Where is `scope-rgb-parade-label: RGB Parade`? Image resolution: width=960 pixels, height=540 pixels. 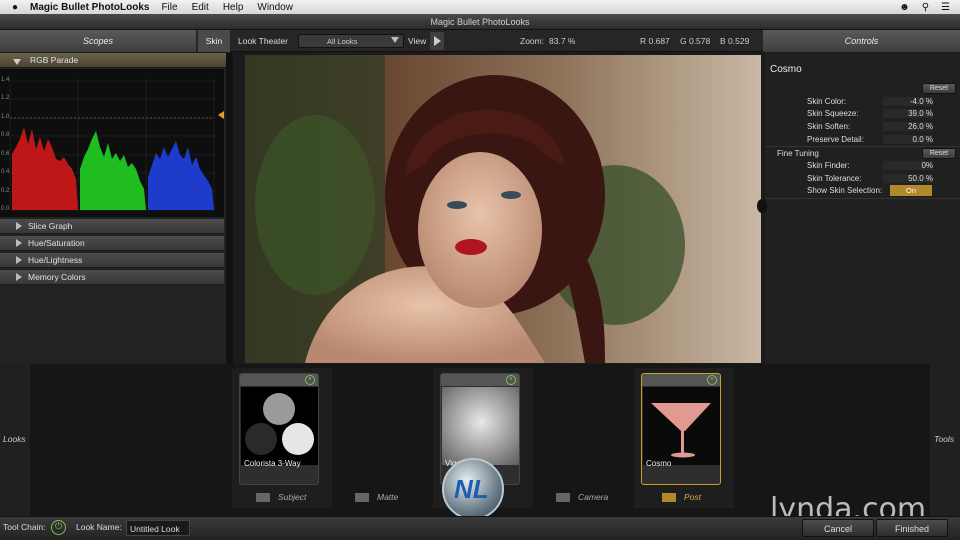 scope-rgb-parade-label: RGB Parade is located at coordinates (54, 60).